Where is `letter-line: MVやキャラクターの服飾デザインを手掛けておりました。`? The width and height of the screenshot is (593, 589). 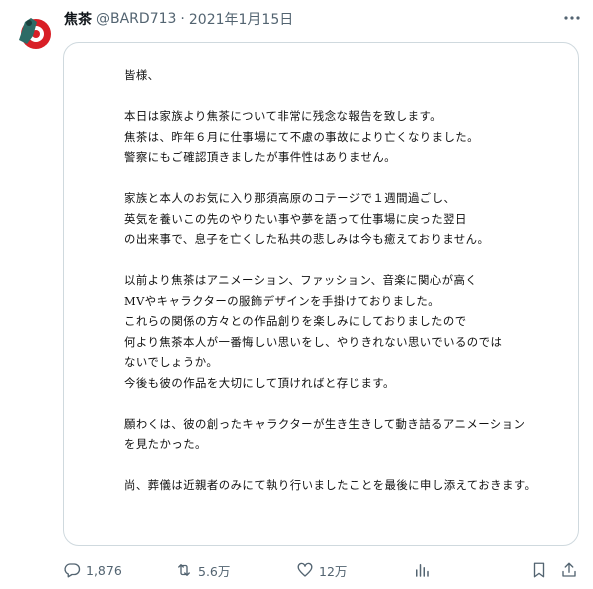 letter-line: MVやキャラクターの服飾デザインを手掛けておりました。 is located at coordinates (282, 300).